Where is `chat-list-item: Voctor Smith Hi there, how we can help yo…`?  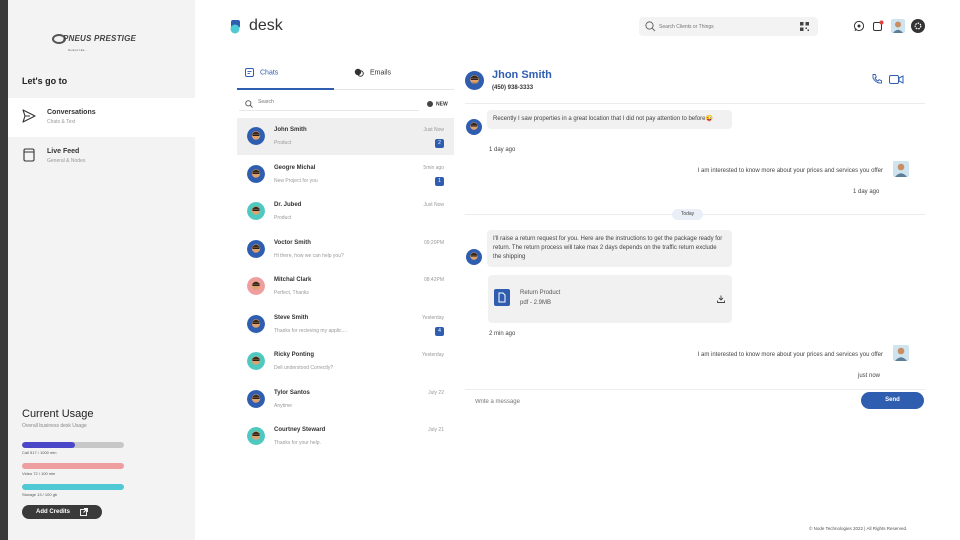 chat-list-item: Voctor Smith Hi there, how we can help yo… is located at coordinates (345, 249).